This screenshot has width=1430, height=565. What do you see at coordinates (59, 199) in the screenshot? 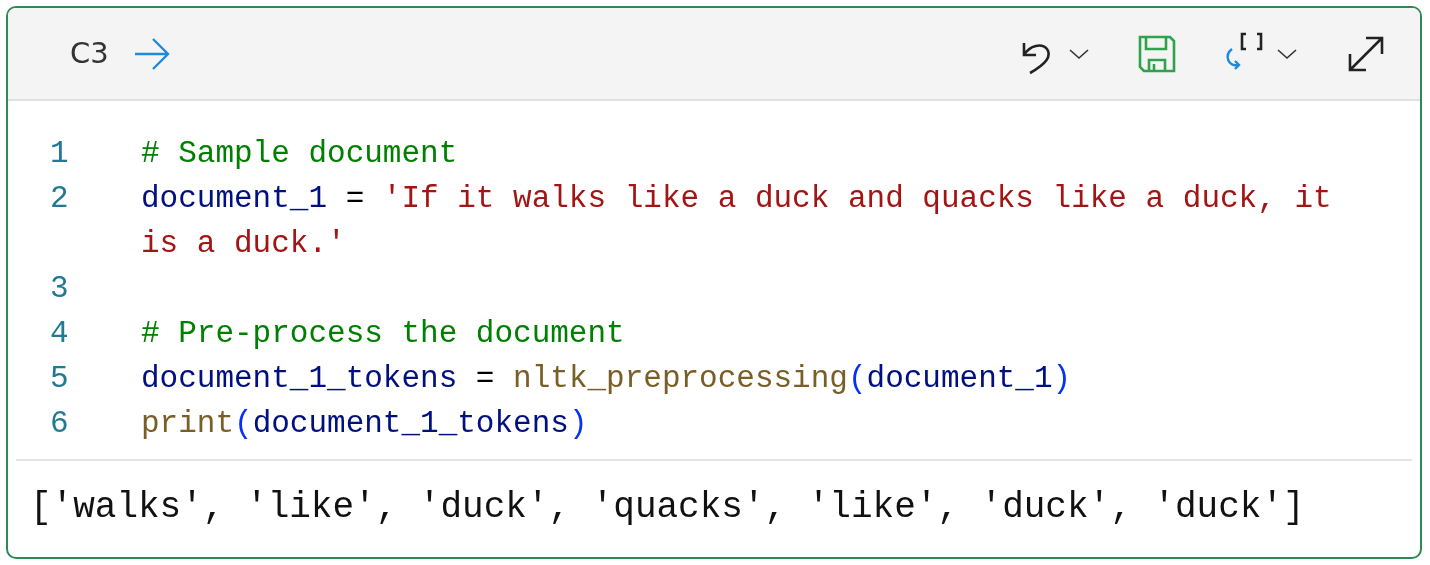
I see `line-number: 2` at bounding box center [59, 199].